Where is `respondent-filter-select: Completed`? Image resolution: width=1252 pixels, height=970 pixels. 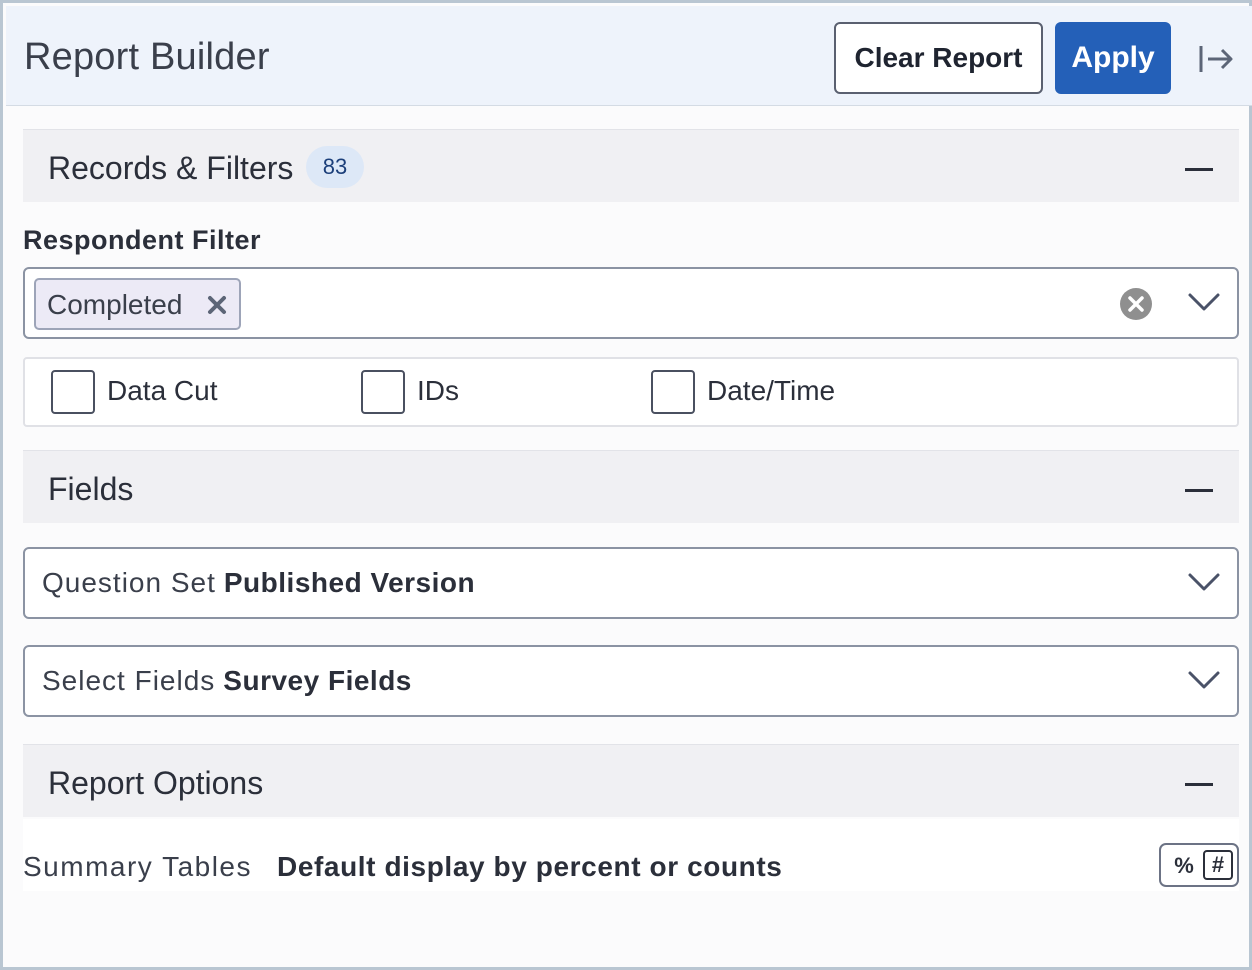
respondent-filter-select: Completed is located at coordinates (631, 303).